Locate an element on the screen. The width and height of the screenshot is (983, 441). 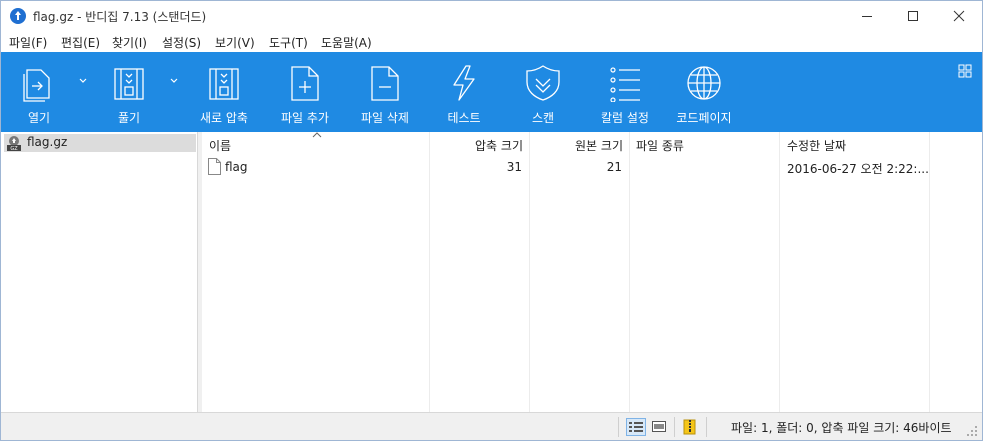
minimize-icon is located at coordinates (867, 16).